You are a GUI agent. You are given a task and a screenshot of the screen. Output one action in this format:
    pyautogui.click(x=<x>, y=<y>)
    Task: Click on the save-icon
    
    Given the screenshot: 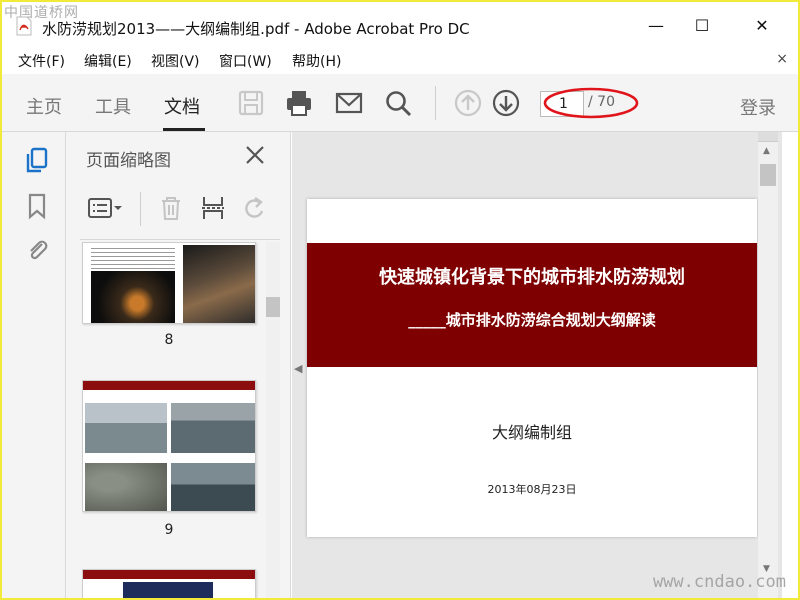 What is the action you would take?
    pyautogui.click(x=251, y=103)
    